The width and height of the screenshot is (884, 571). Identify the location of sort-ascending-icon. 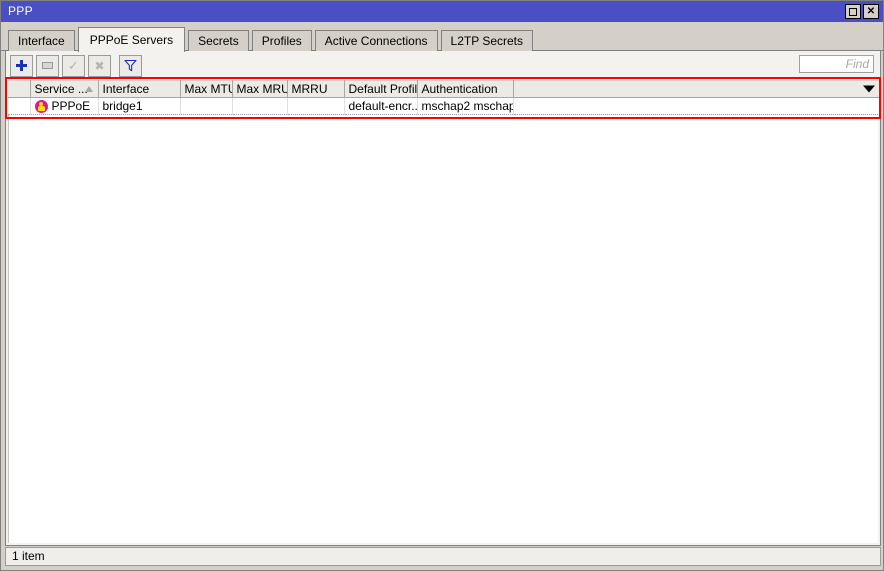
(88, 89).